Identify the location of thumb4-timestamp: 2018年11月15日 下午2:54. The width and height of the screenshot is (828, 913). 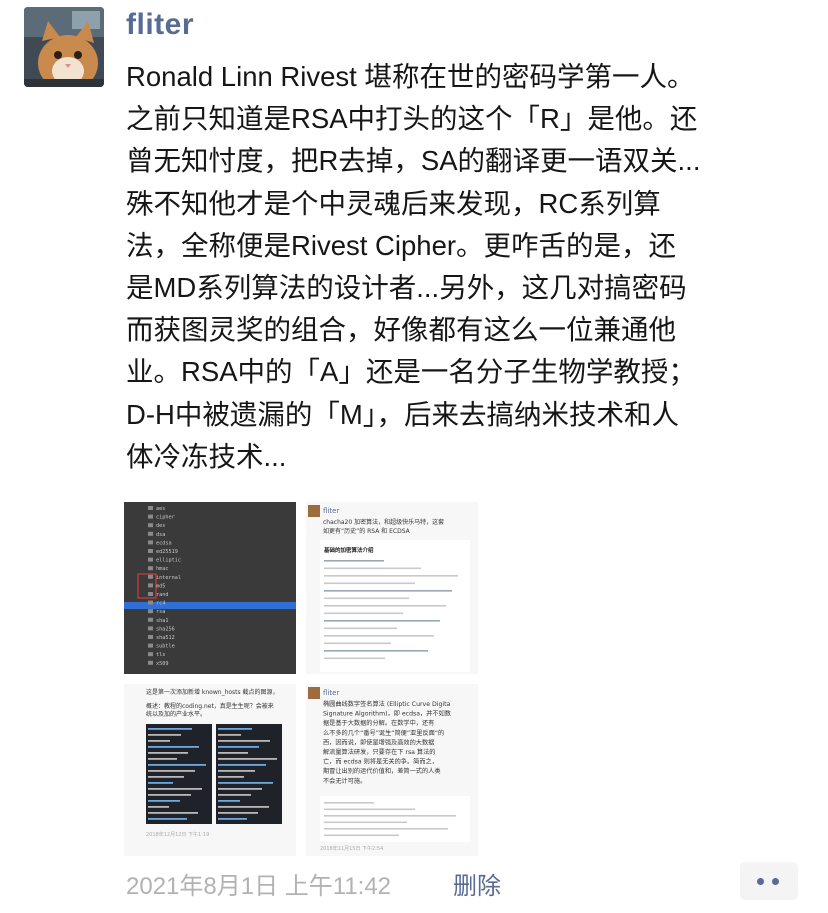
(351, 848).